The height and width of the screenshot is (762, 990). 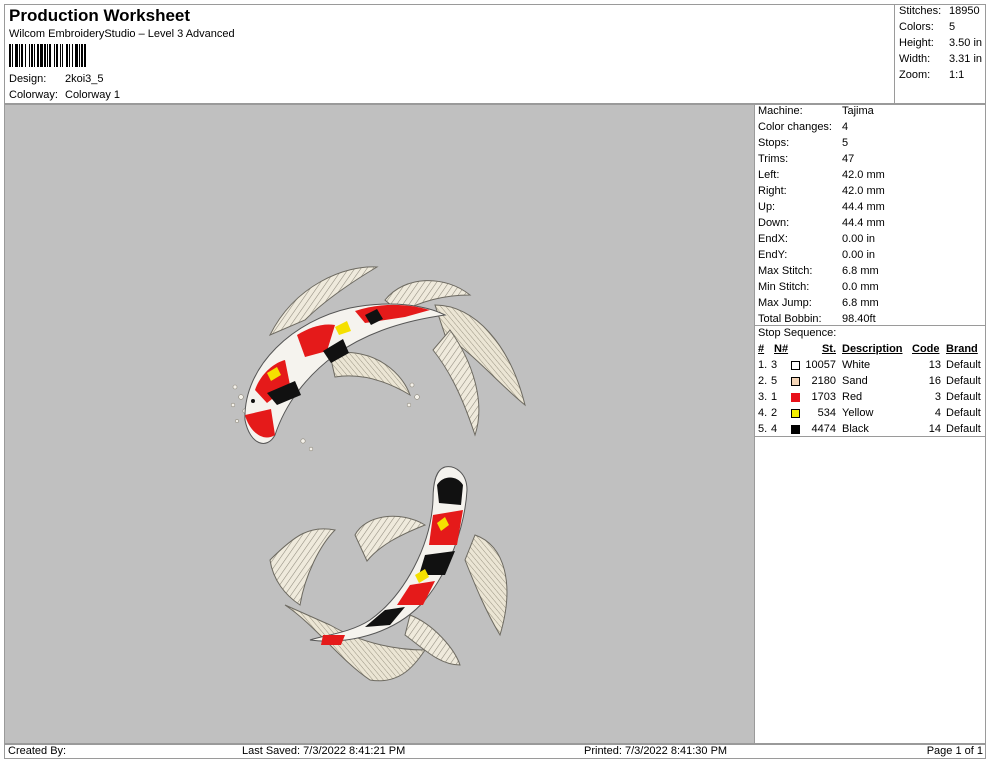 What do you see at coordinates (817, 319) in the screenshot?
I see `stat-total-bobbin: Total Bobbin: 98.40ft` at bounding box center [817, 319].